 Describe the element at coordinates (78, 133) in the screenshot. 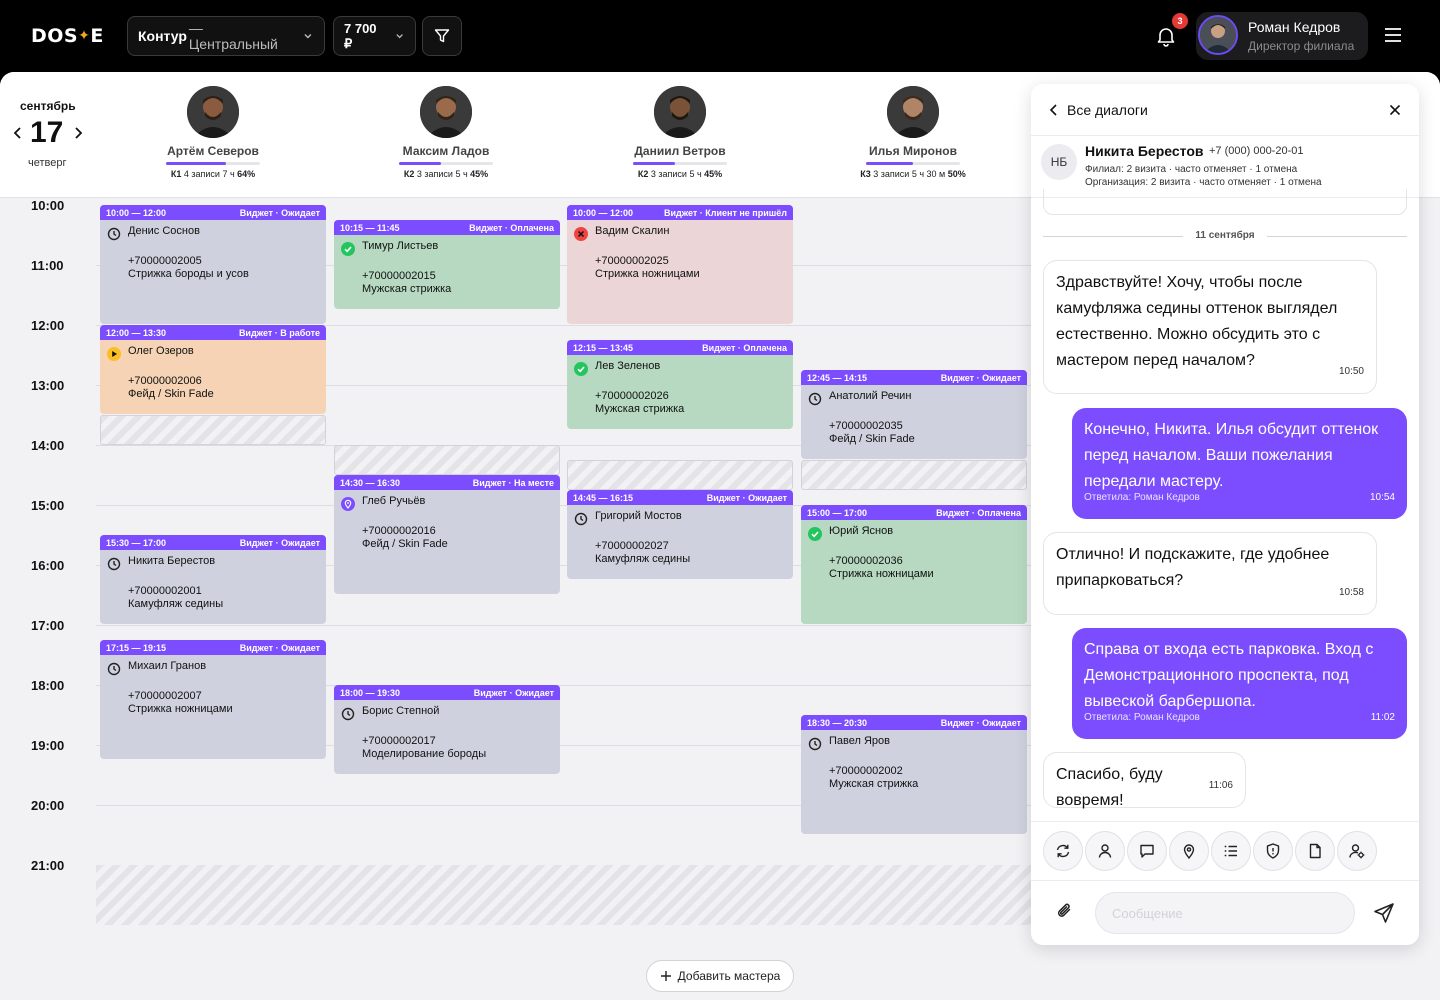

I see `chevron-right-icon` at that location.